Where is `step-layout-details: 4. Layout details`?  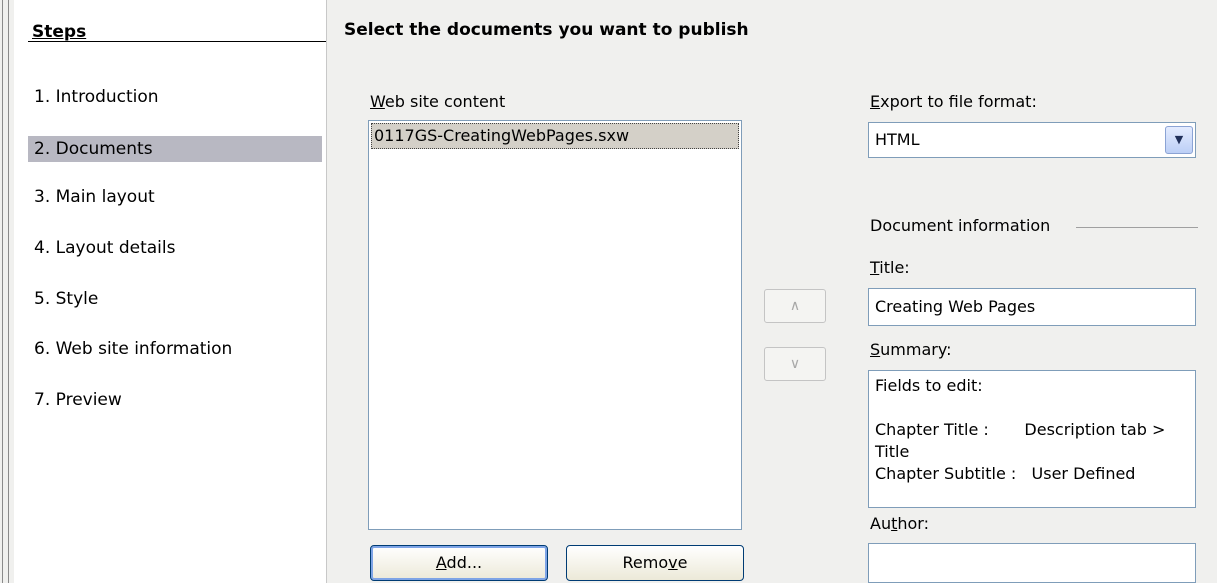 step-layout-details: 4. Layout details is located at coordinates (175, 248).